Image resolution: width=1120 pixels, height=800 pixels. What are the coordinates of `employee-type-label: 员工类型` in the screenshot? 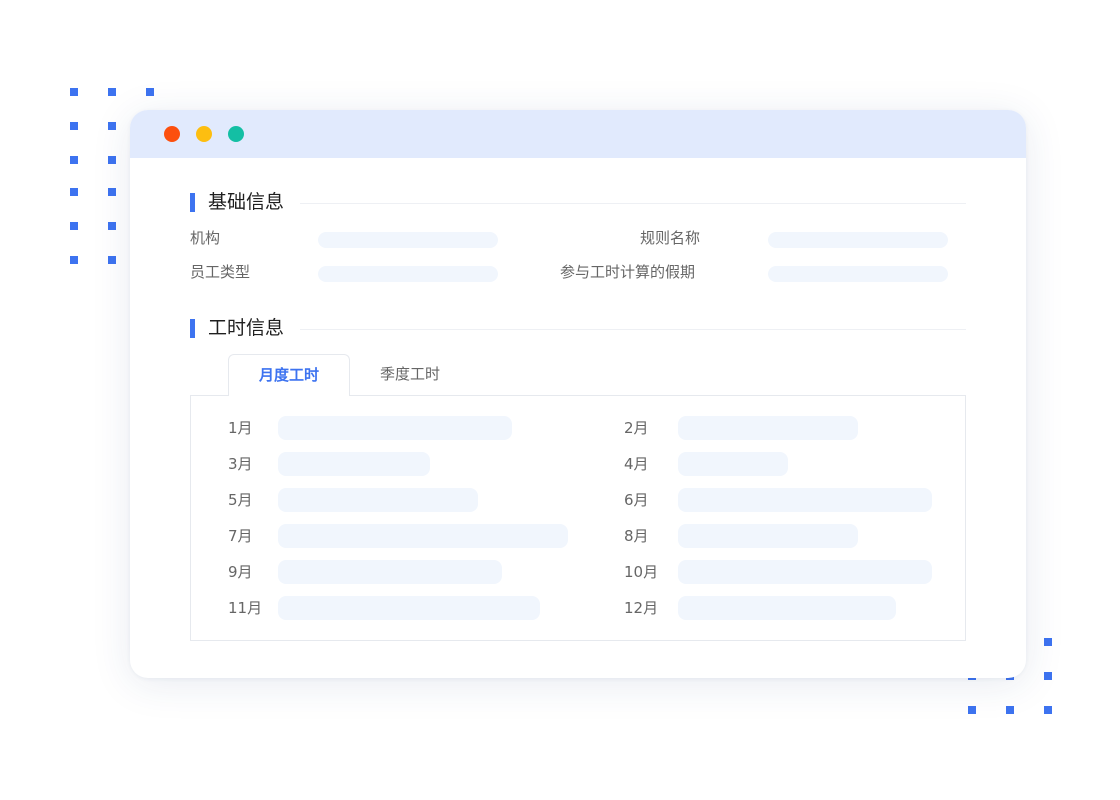 It's located at (220, 272).